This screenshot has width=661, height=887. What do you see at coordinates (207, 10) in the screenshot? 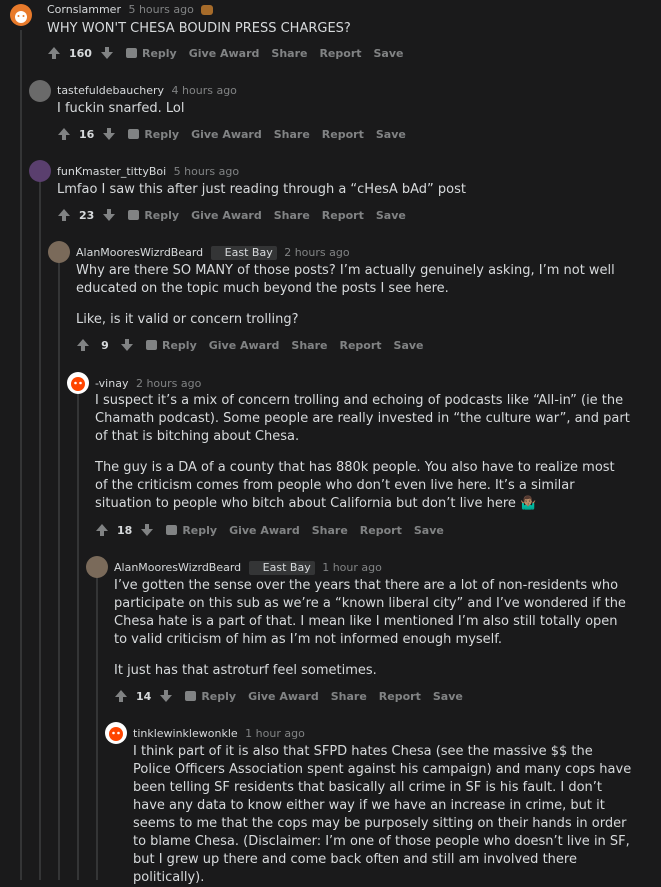
I see `award-icon` at bounding box center [207, 10].